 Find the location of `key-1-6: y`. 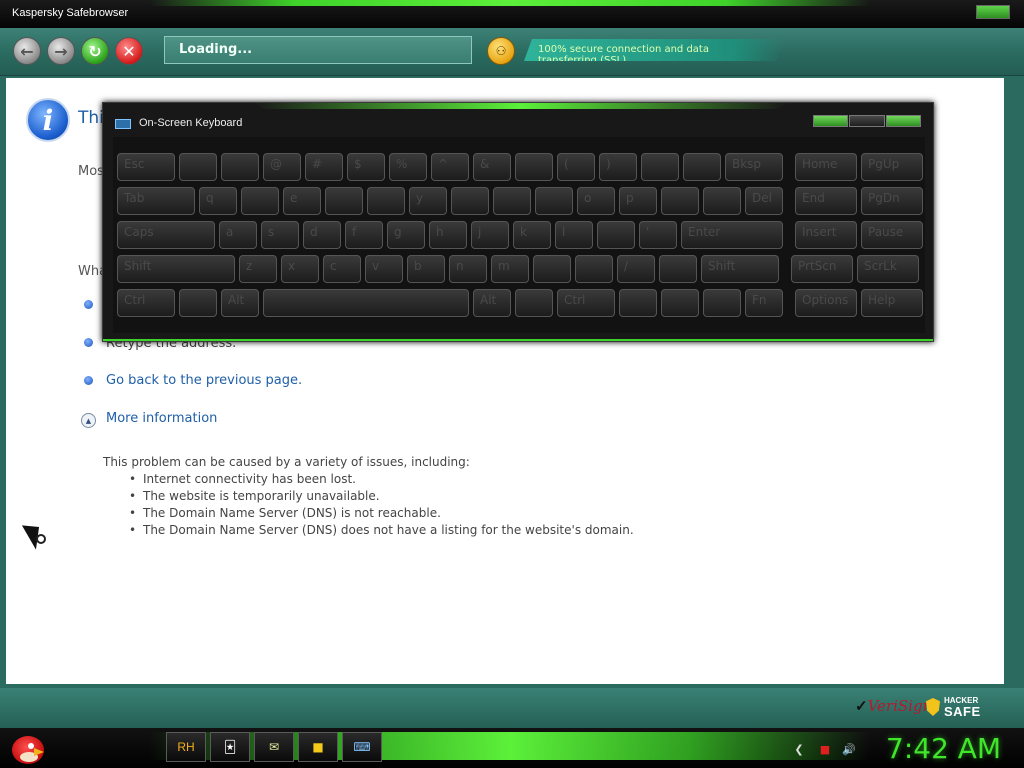

key-1-6: y is located at coordinates (428, 201).